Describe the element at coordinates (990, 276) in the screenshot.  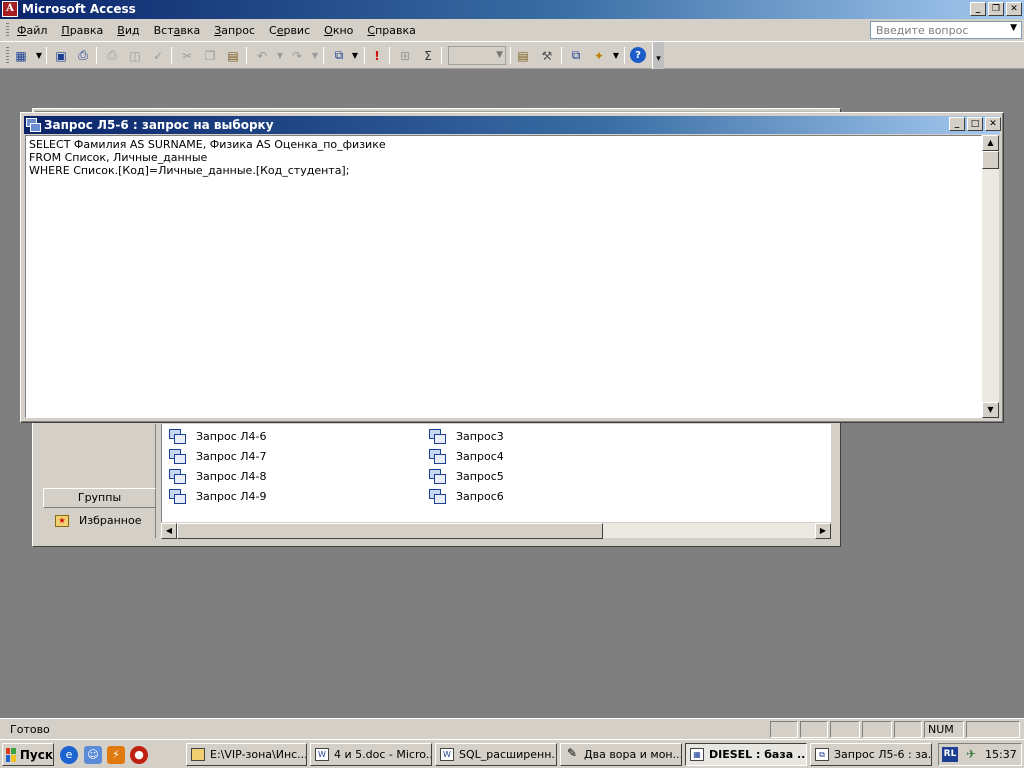
I see `vertical-scrollbar: ▲ ▼` at that location.